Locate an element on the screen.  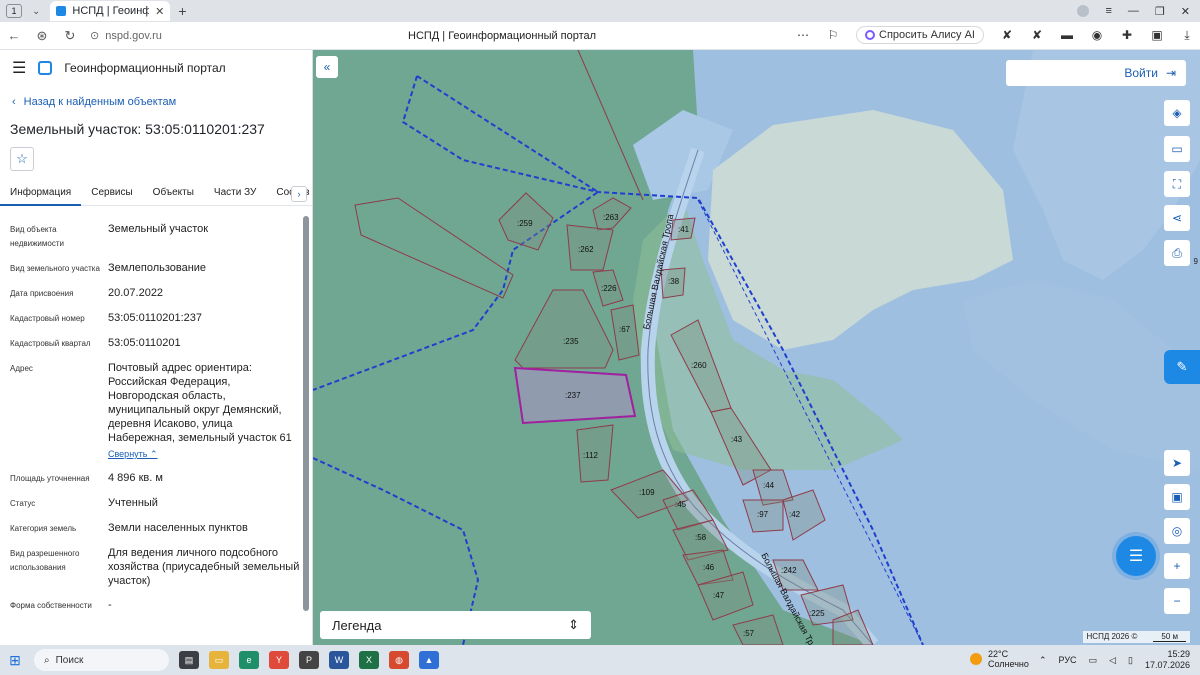
profile-icon is located at coordinates (1083, 11).